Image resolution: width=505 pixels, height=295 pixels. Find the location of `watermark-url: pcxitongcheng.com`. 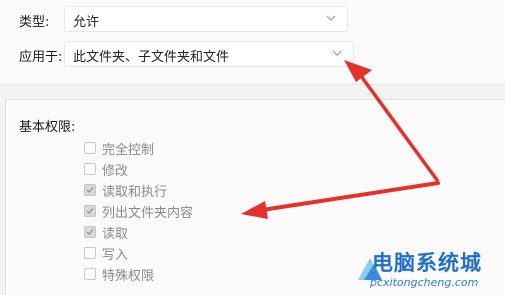

watermark-url: pcxitongcheng.com is located at coordinates (424, 282).